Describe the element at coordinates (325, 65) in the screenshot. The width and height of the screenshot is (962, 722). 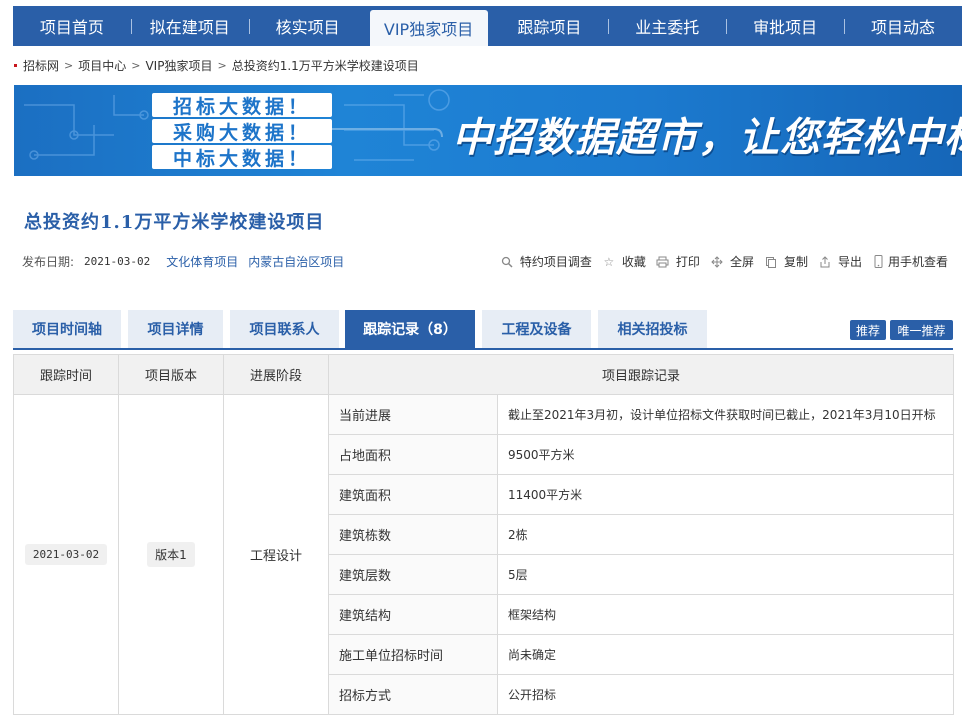
I see `breadcrumb-current: 总投资约1.1万平方米学校建设项目` at that location.